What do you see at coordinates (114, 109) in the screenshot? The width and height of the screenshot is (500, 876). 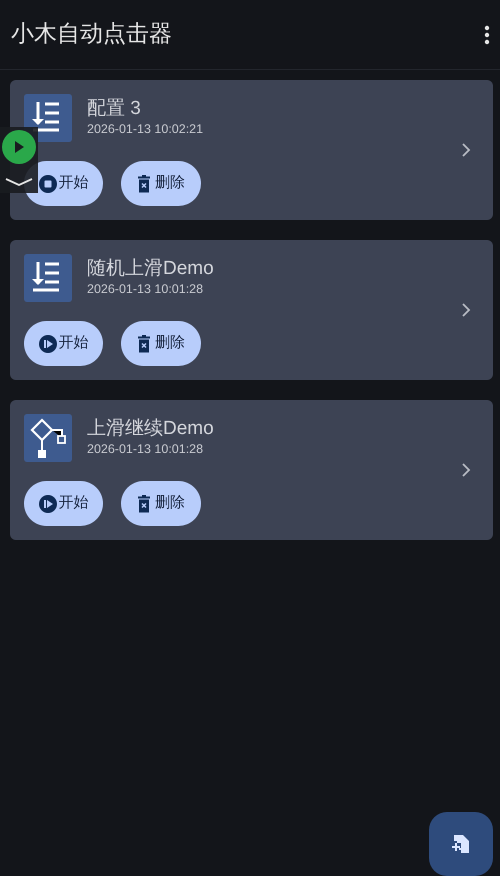 I see `config-title: 配置 3` at bounding box center [114, 109].